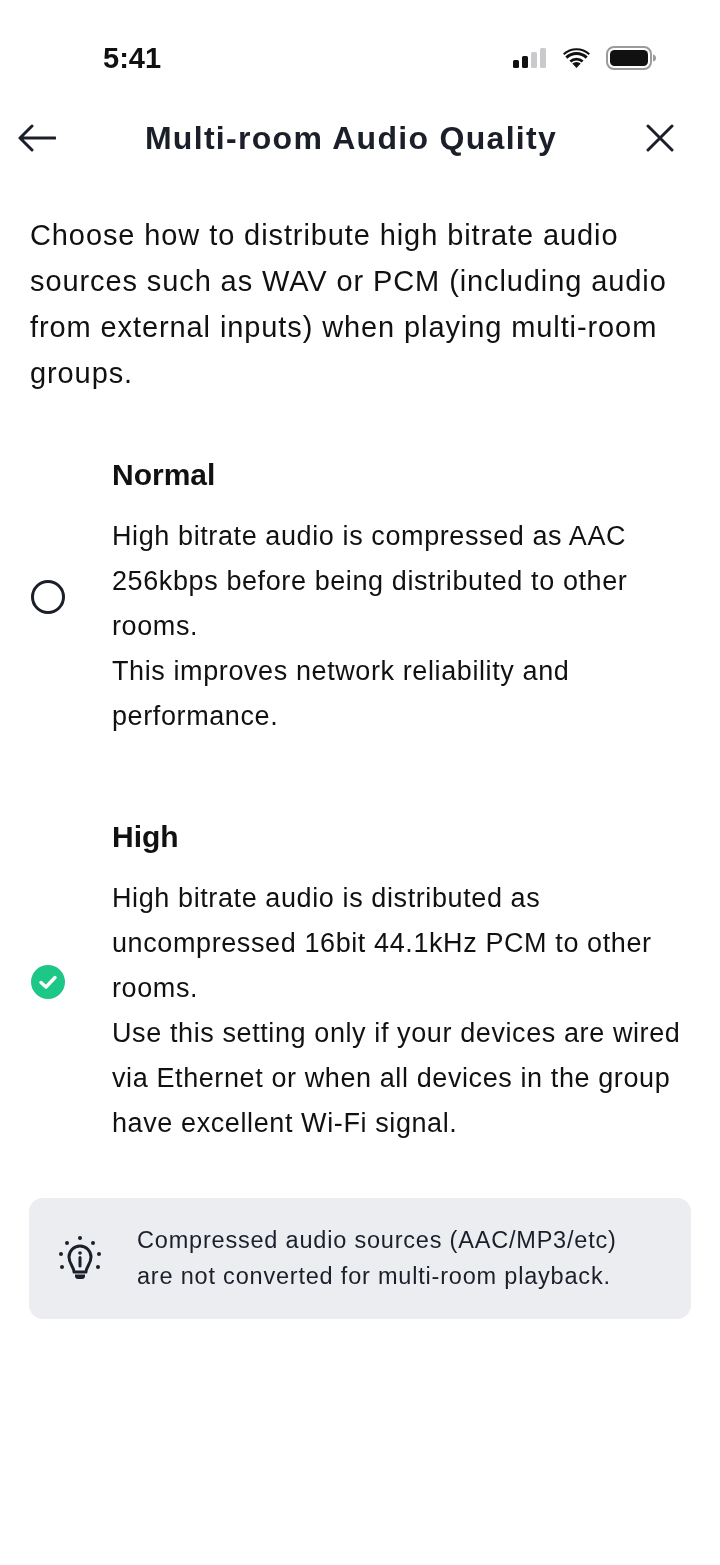 This screenshot has width=720, height=1565. What do you see at coordinates (370, 581) in the screenshot?
I see `option-description: High bitrate audio is compressed as AAC 256kbps before being distributed to other rooms.` at bounding box center [370, 581].